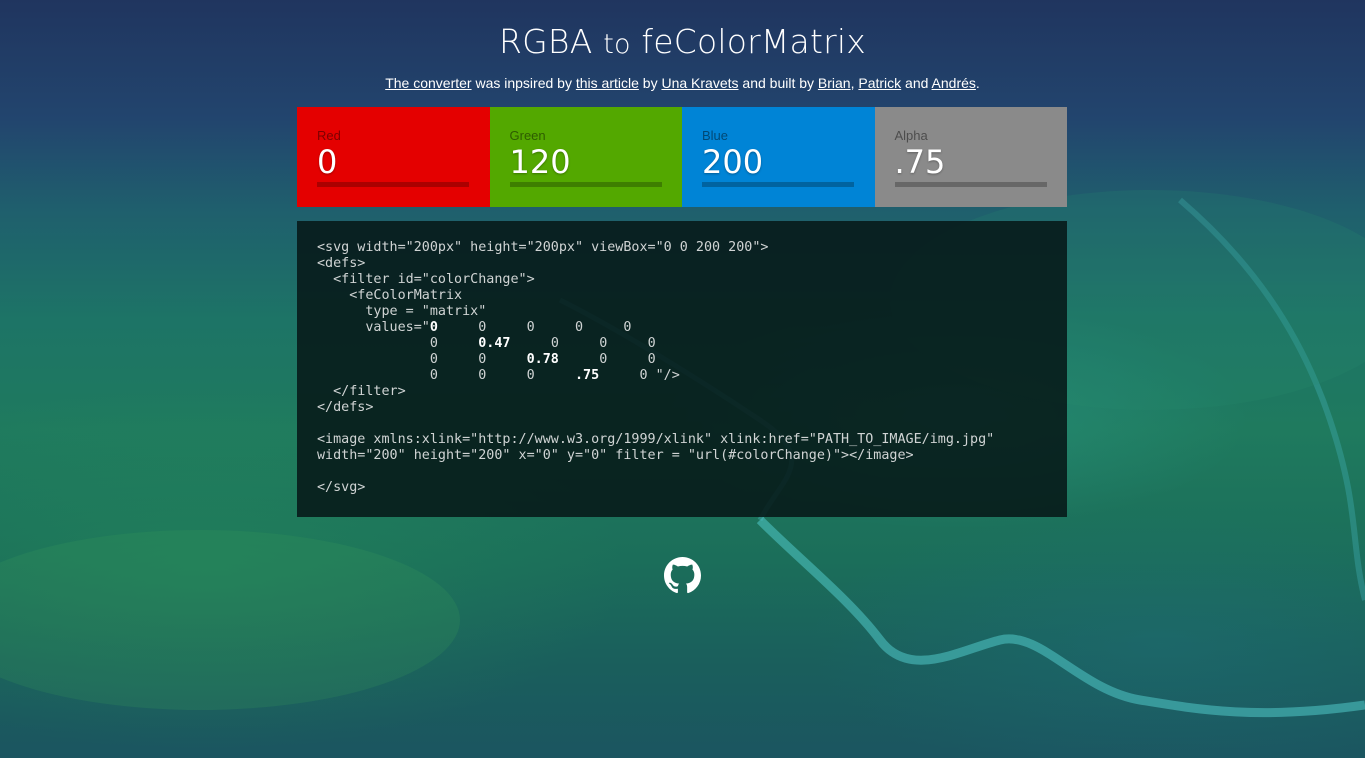 Image resolution: width=1365 pixels, height=758 pixels. I want to click on matrix-green-value: 0.47, so click(494, 343).